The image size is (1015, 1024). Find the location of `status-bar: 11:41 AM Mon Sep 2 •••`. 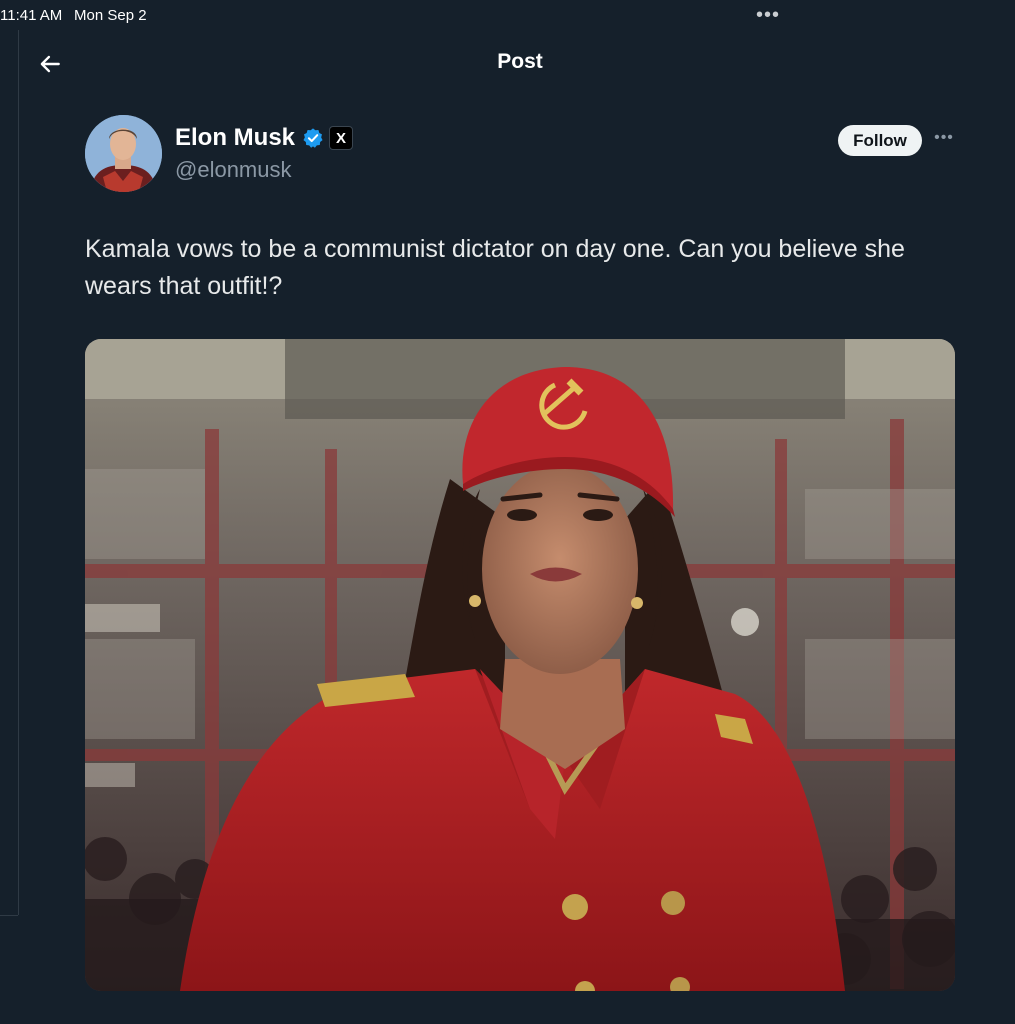

status-bar: 11:41 AM Mon Sep 2 ••• is located at coordinates (507, 15).